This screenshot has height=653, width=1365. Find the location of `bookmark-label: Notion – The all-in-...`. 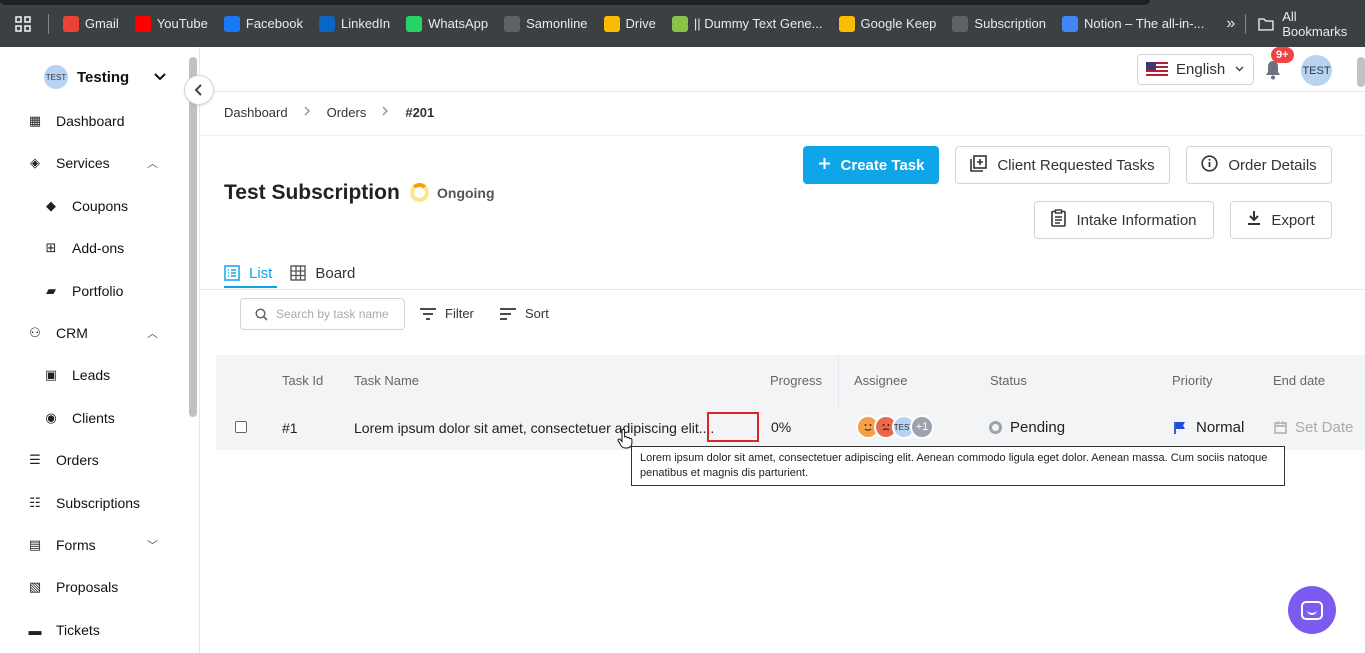

bookmark-label: Notion – The all-in-... is located at coordinates (1144, 23).